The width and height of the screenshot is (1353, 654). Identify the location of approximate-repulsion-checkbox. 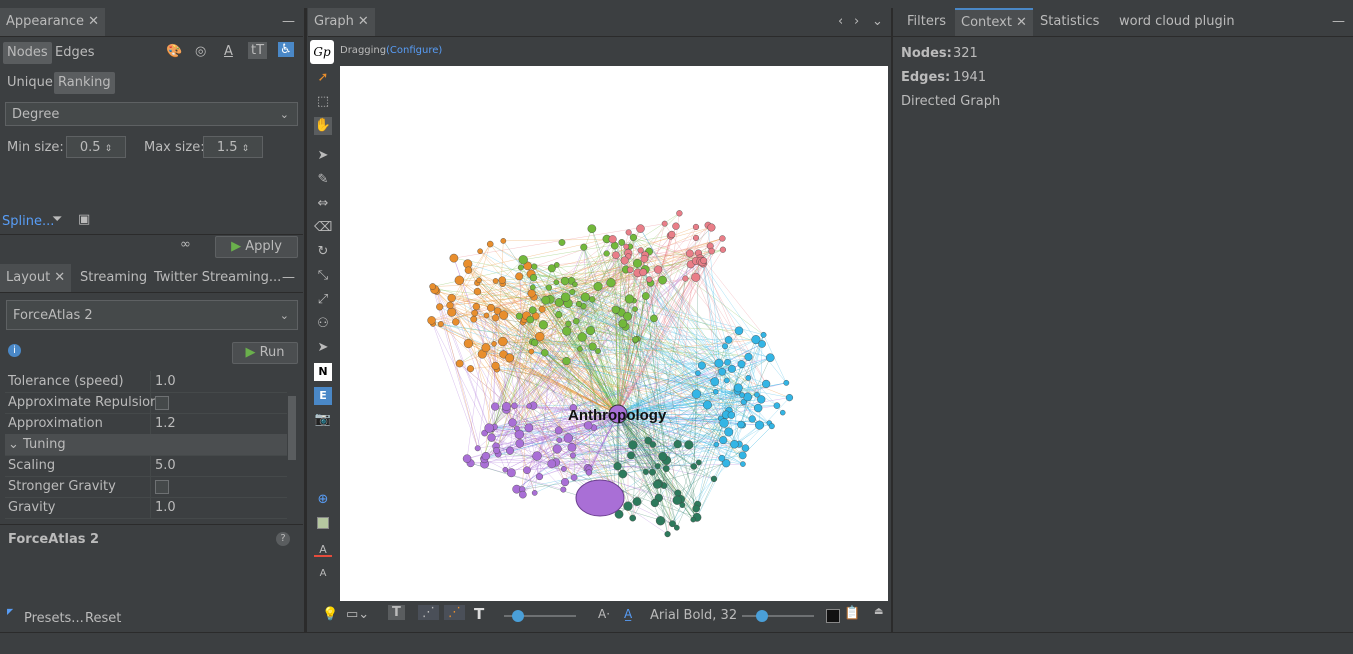
(162, 403).